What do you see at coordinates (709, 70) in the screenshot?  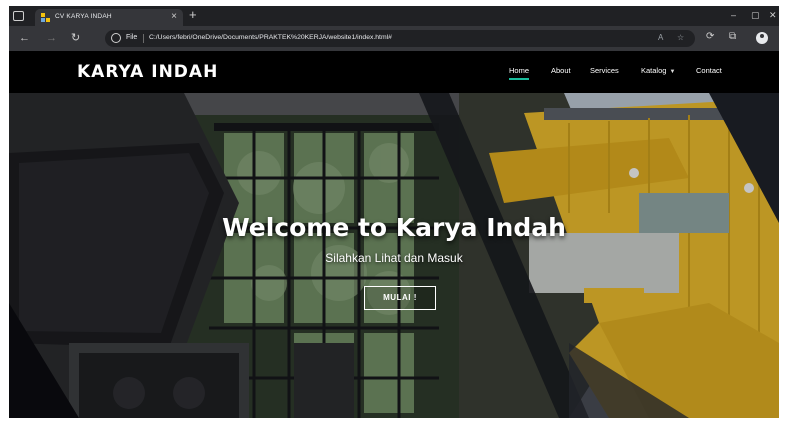 I see `nav-contact: Contact` at bounding box center [709, 70].